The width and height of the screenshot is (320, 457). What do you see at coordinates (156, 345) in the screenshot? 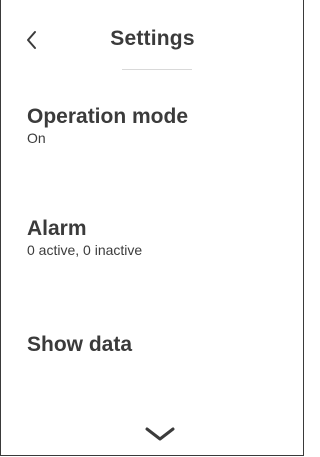
I see `menu-item-show-data: Show data` at bounding box center [156, 345].